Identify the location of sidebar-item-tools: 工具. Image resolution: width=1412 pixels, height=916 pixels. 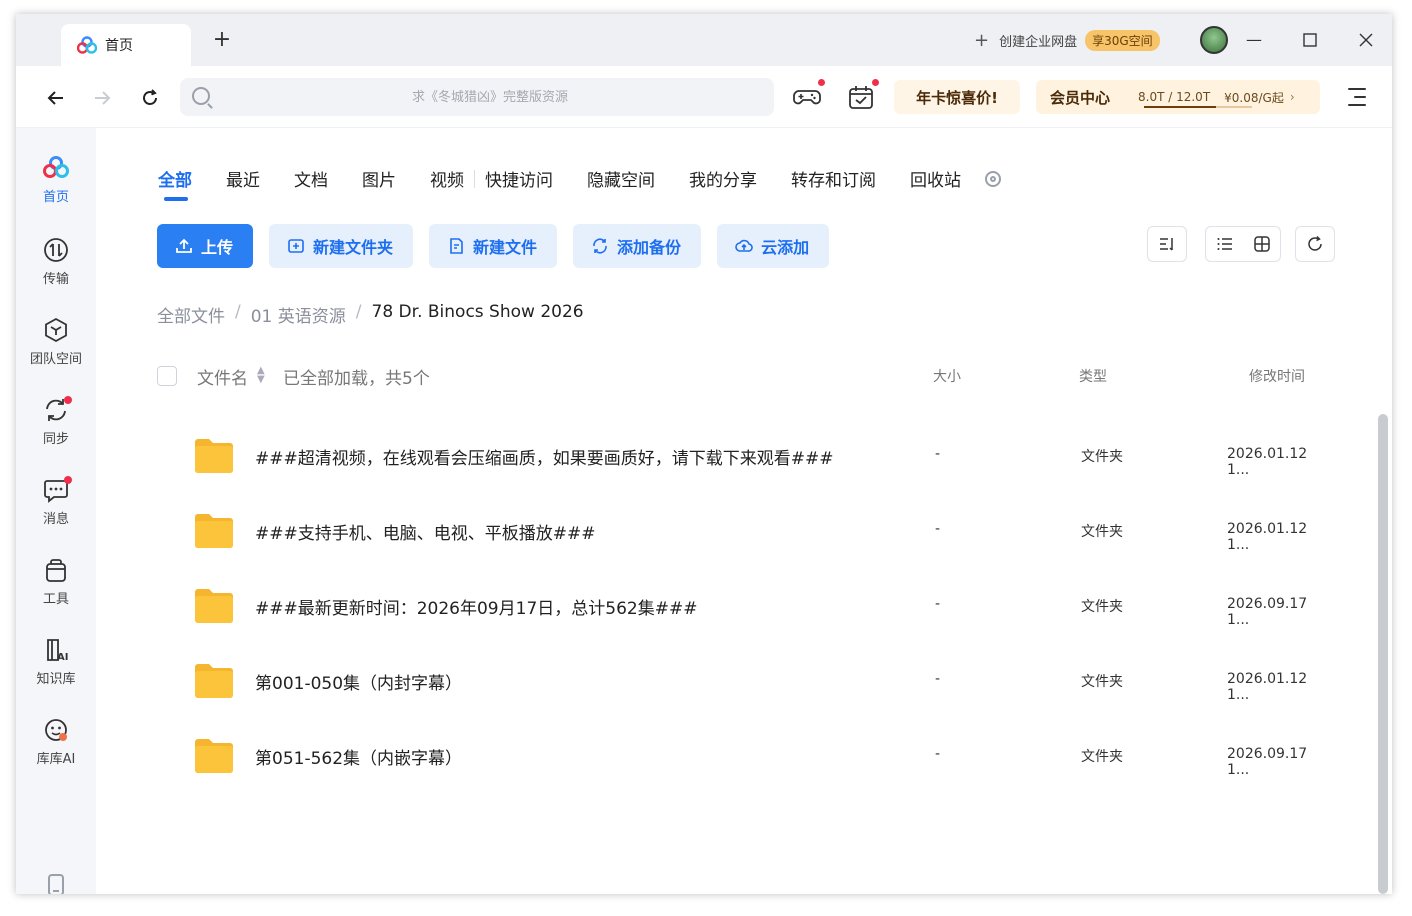
(56, 587).